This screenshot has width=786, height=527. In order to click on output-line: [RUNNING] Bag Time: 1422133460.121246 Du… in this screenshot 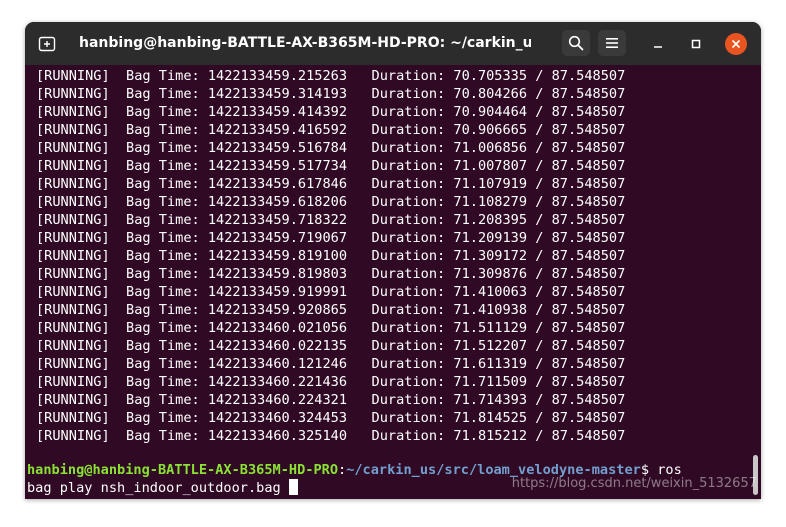, I will do `click(331, 364)`.